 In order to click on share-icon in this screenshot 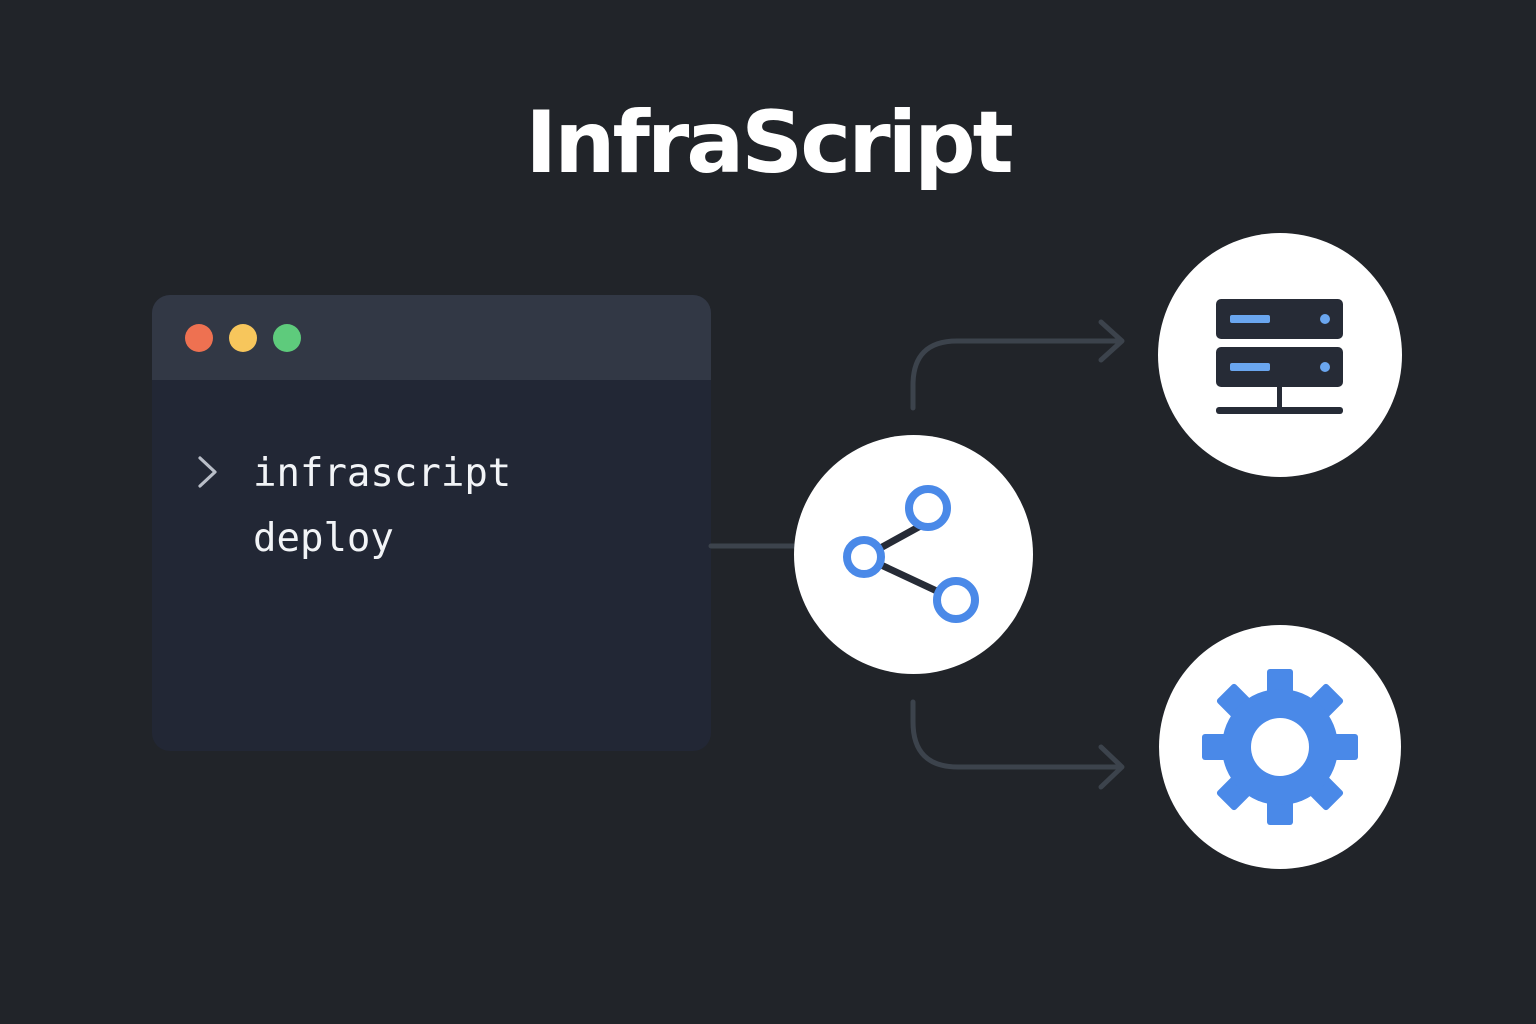, I will do `click(911, 554)`.